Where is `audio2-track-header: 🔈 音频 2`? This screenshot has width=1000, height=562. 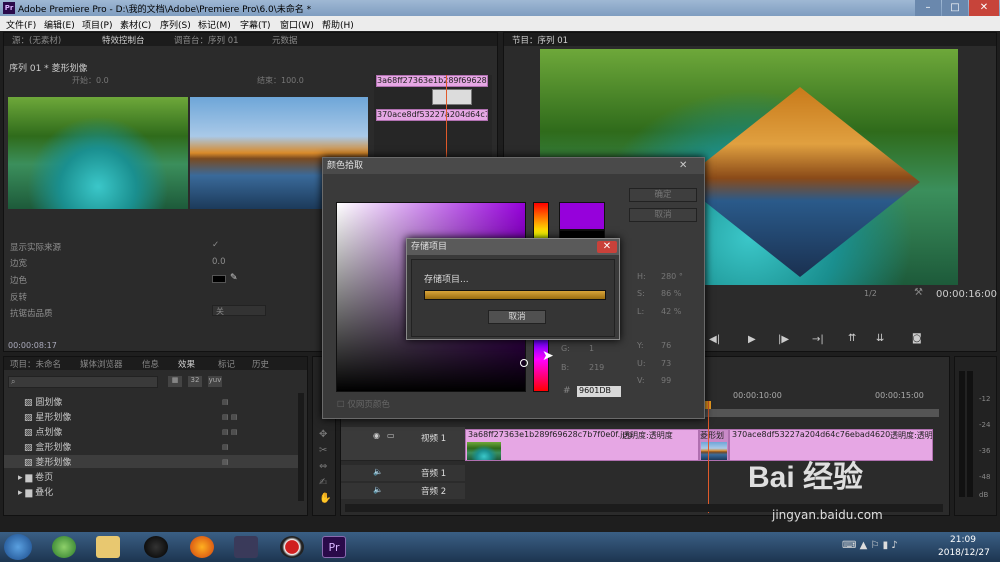 audio2-track-header: 🔈 音频 2 is located at coordinates (403, 491).